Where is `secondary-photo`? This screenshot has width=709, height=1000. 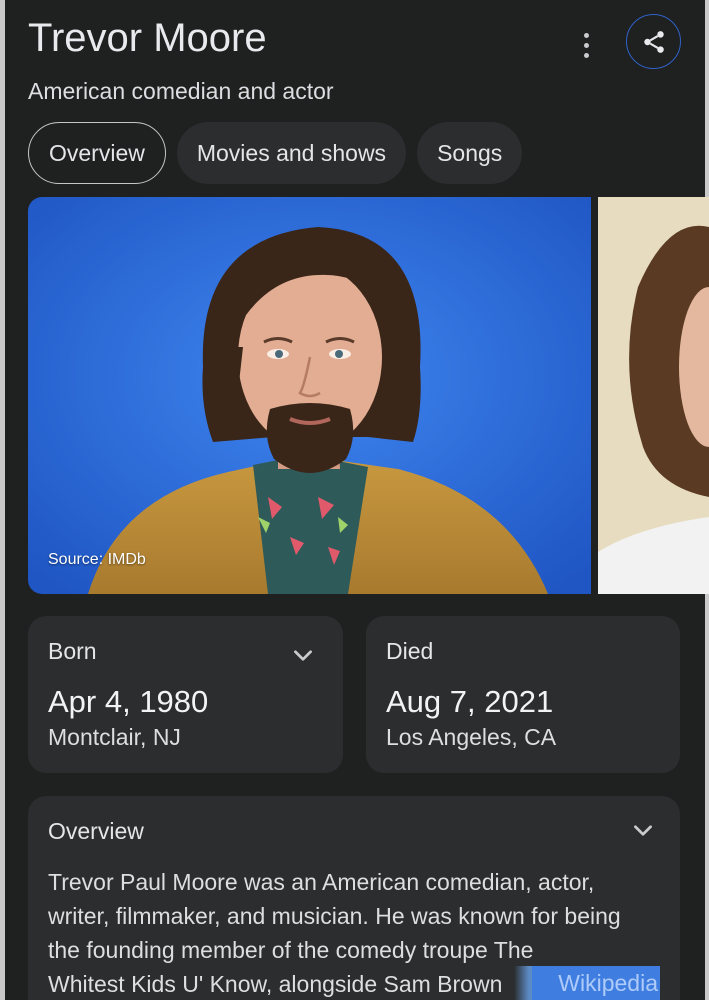 secondary-photo is located at coordinates (653, 395).